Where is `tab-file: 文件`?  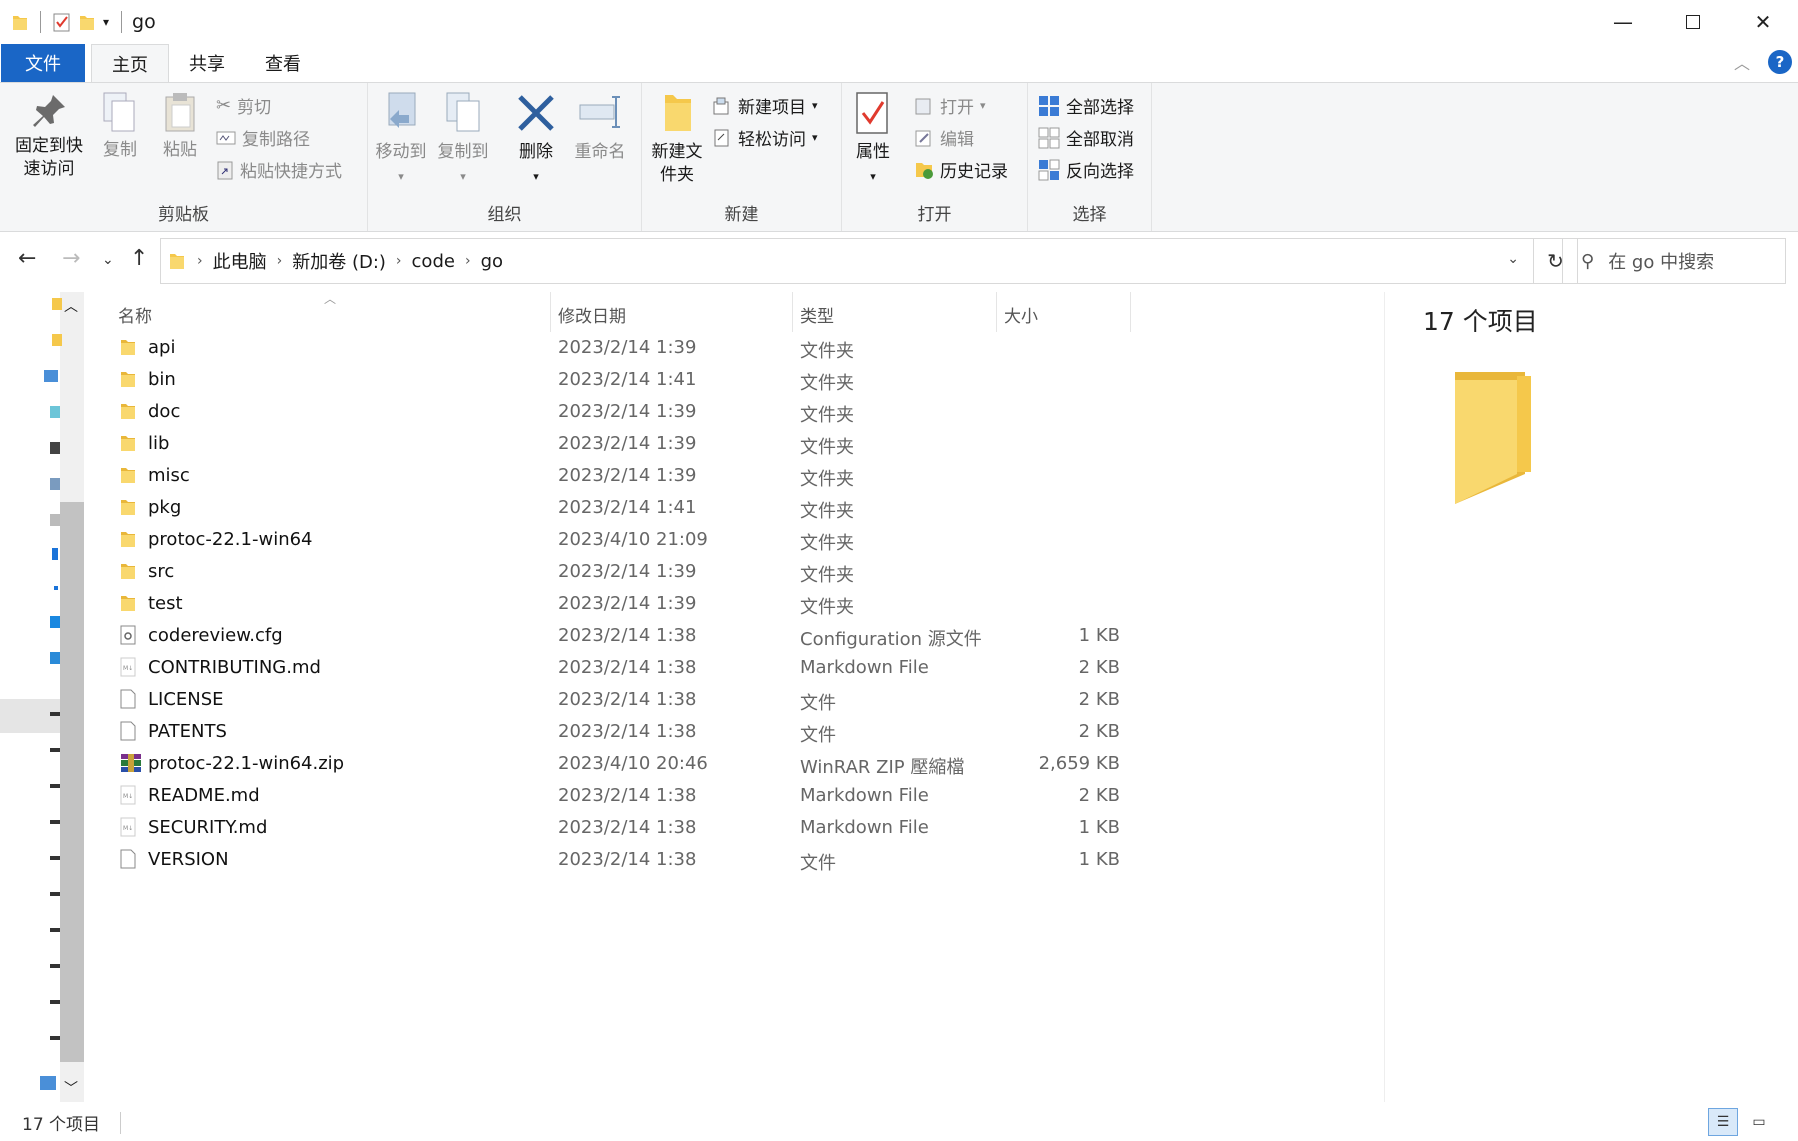
tab-file: 文件 is located at coordinates (43, 63).